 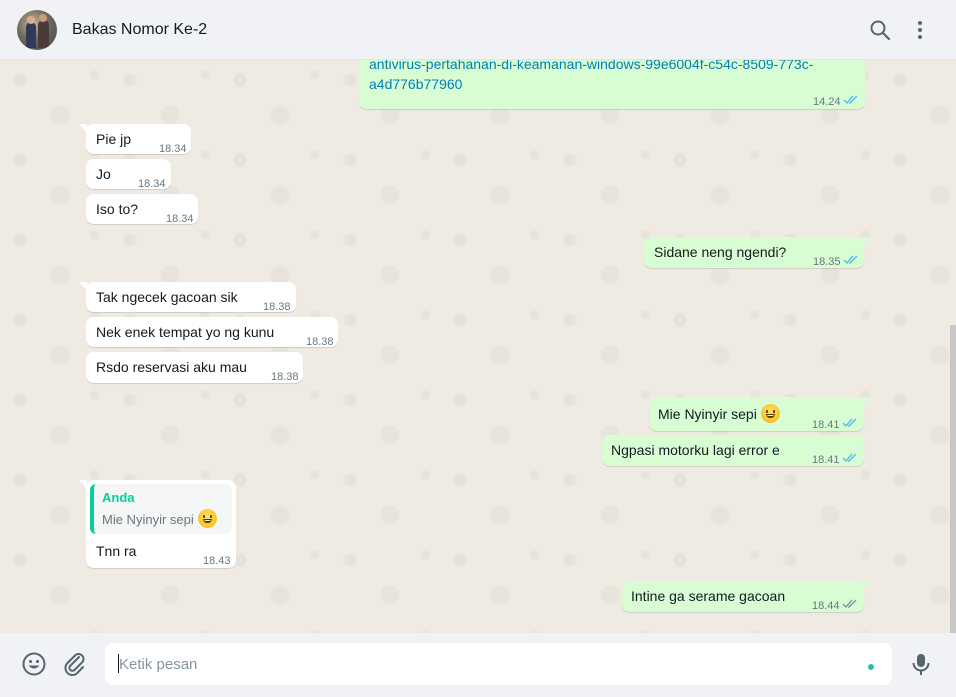 What do you see at coordinates (103, 174) in the screenshot?
I see `message-text: Jo` at bounding box center [103, 174].